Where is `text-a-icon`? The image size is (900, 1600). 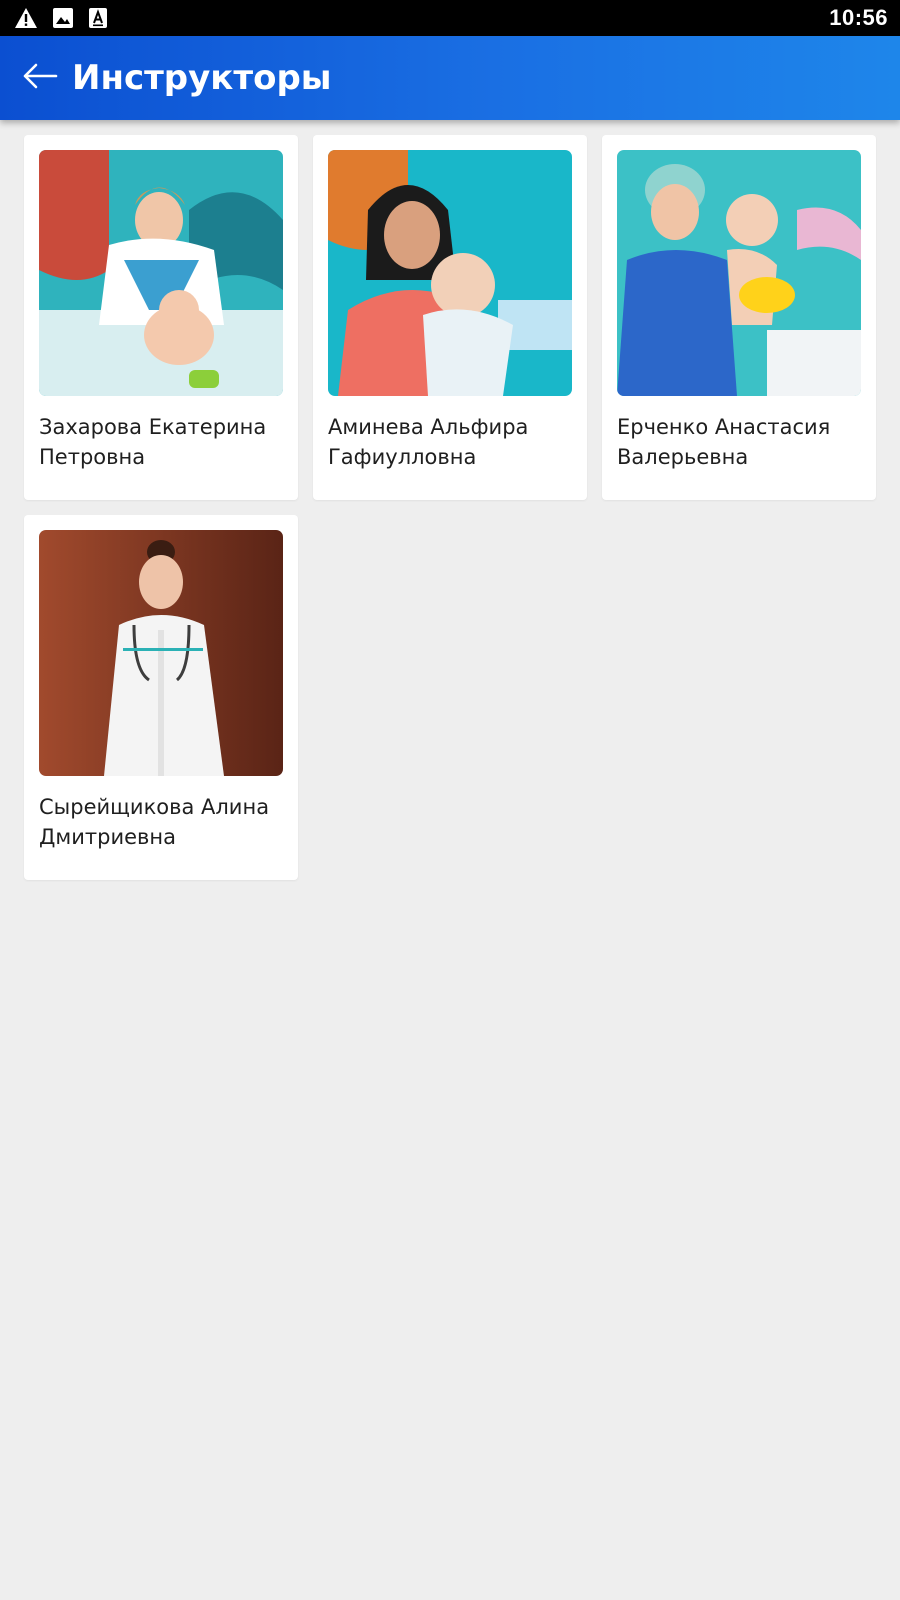
text-a-icon is located at coordinates (98, 18).